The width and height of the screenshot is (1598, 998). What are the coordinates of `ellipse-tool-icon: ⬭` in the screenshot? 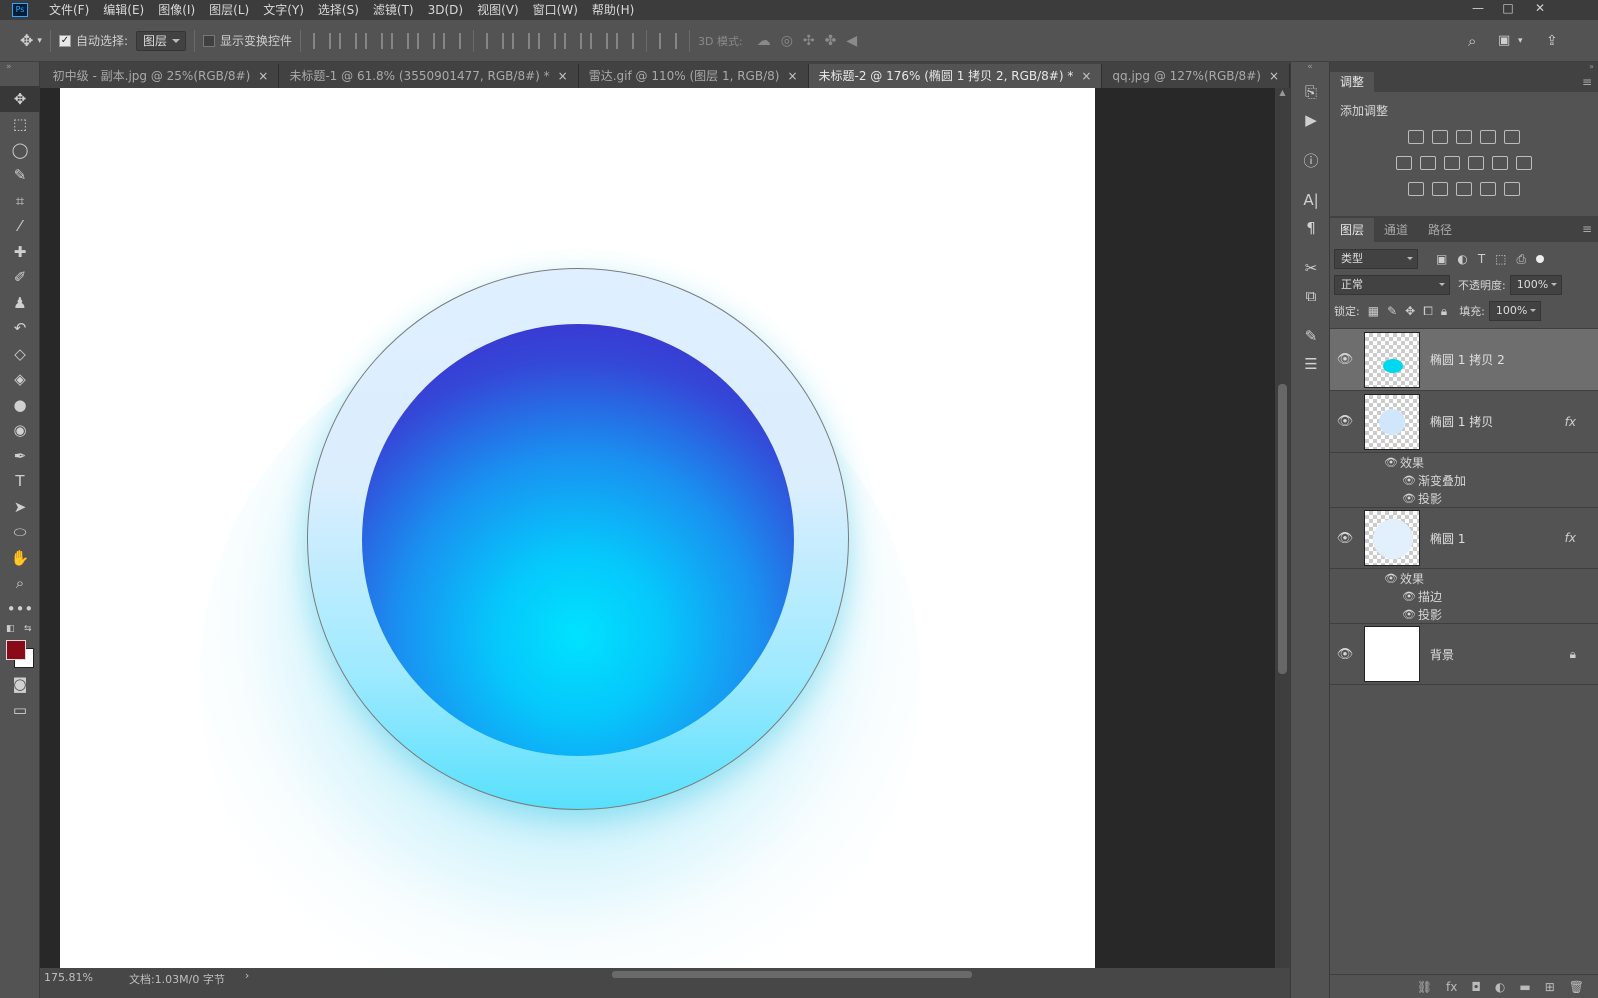 It's located at (20, 533).